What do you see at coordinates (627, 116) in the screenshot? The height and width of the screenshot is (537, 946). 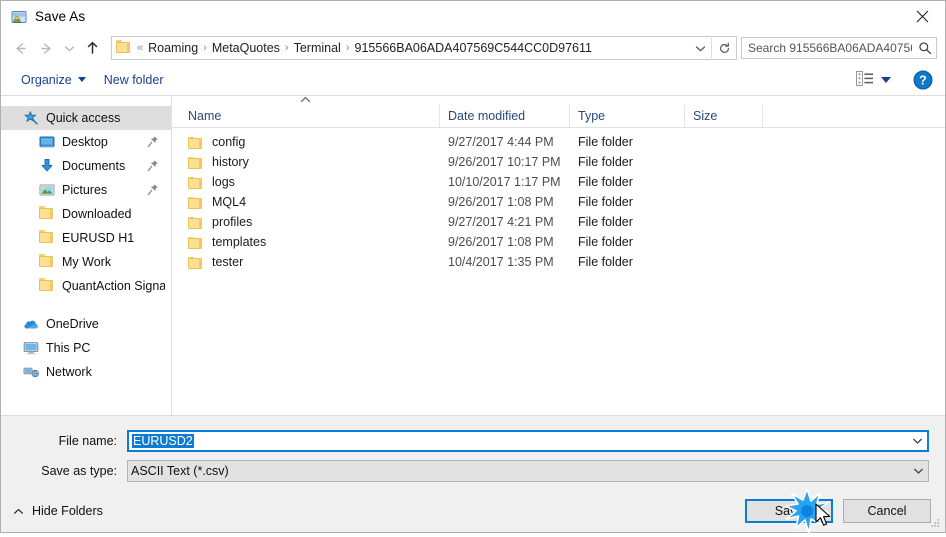 I see `column-header-type: Type` at bounding box center [627, 116].